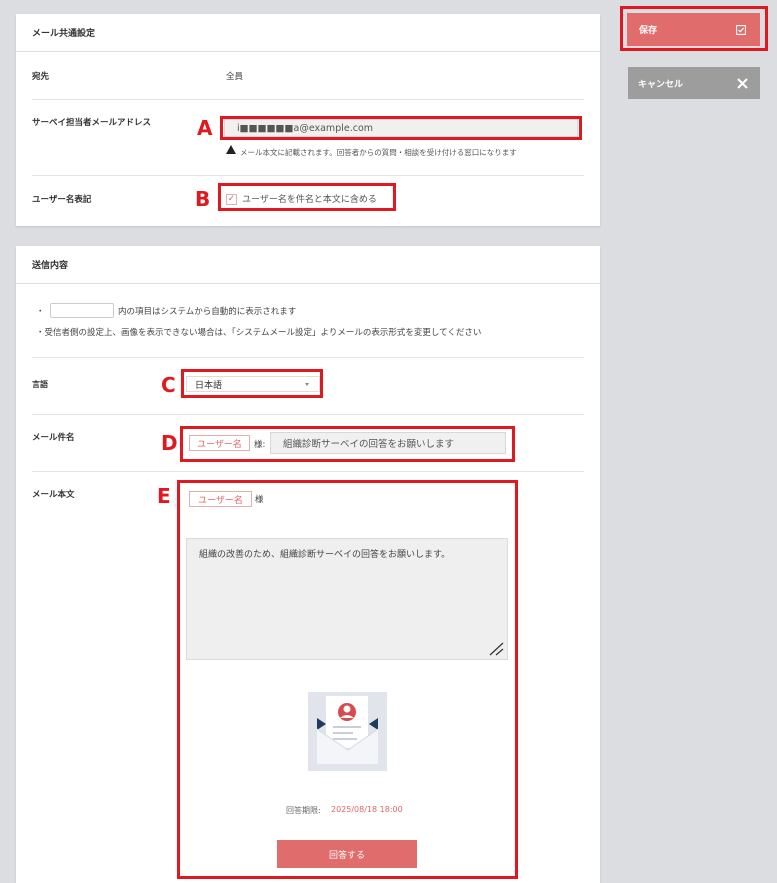  I want to click on annotation-box-b, so click(307, 197).